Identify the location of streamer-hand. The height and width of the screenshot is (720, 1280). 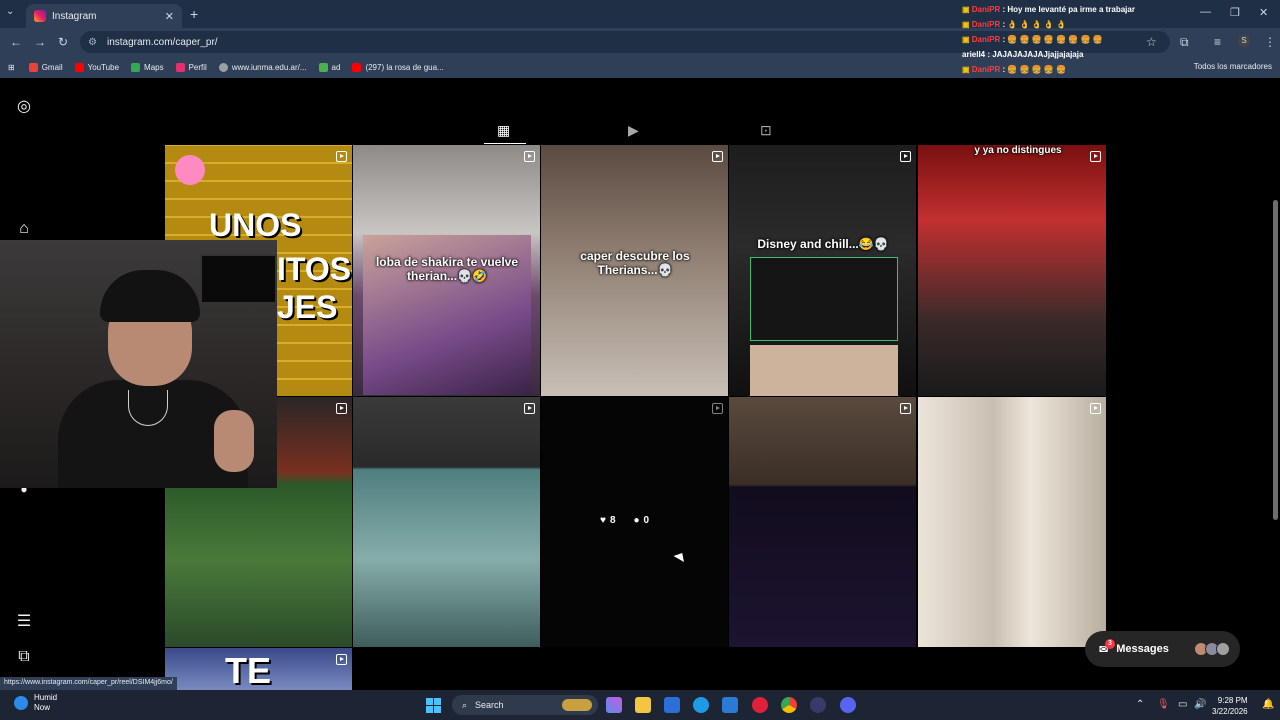
(234, 441).